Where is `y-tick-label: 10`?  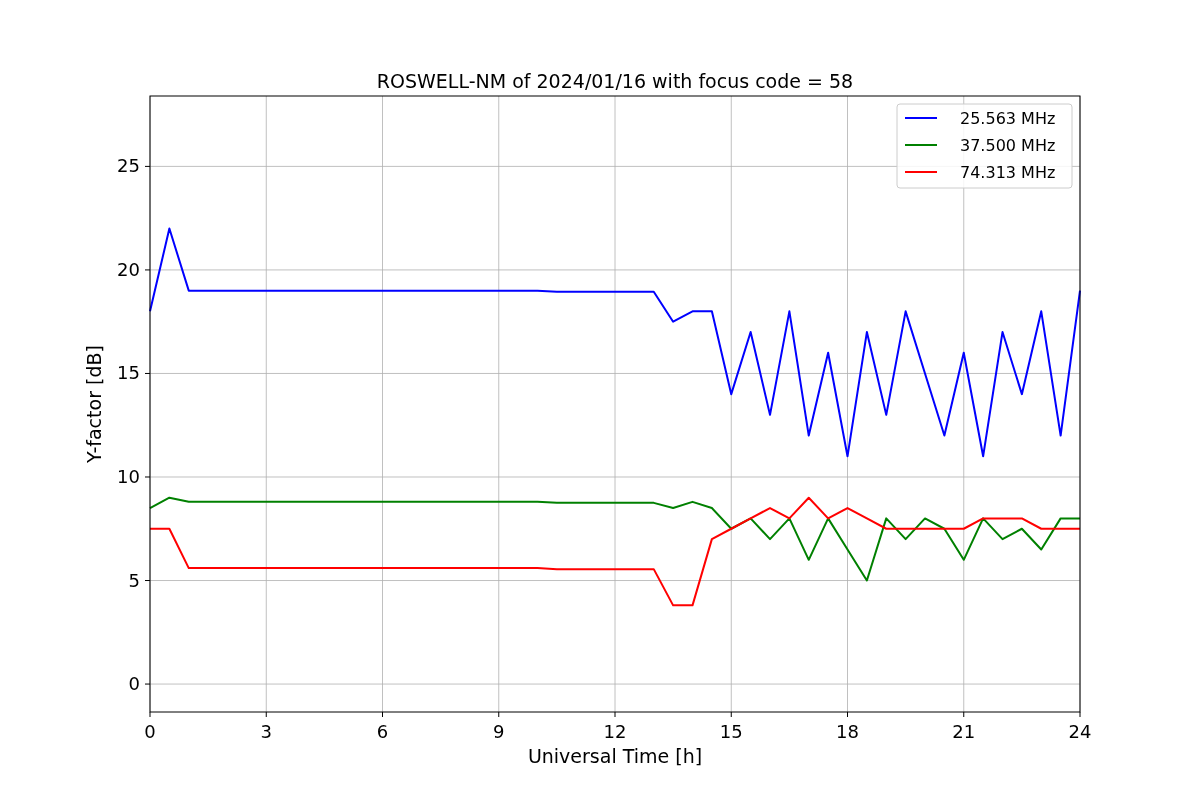 y-tick-label: 10 is located at coordinates (128, 476).